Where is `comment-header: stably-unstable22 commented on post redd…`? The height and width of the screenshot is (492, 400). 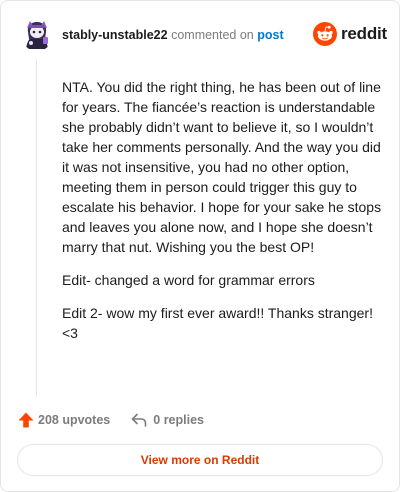
comment-header: stably-unstable22 commented on post redd… is located at coordinates (204, 35).